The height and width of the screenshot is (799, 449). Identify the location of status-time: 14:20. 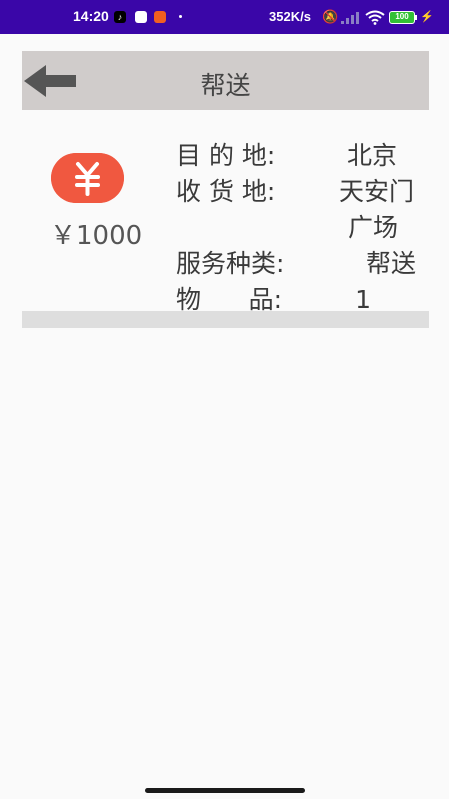
(91, 16).